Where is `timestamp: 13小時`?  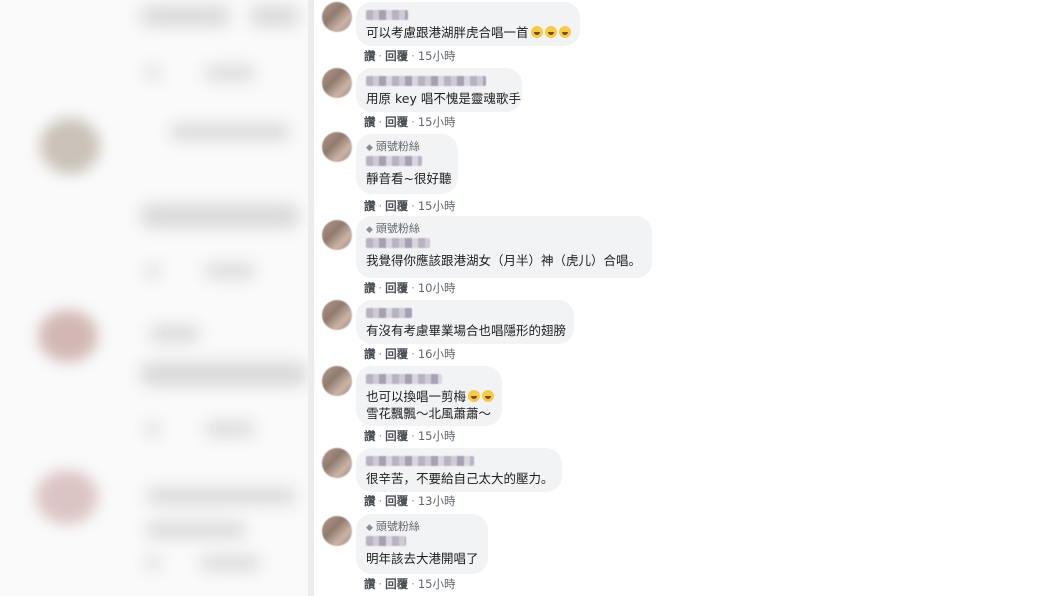
timestamp: 13小時 is located at coordinates (437, 501).